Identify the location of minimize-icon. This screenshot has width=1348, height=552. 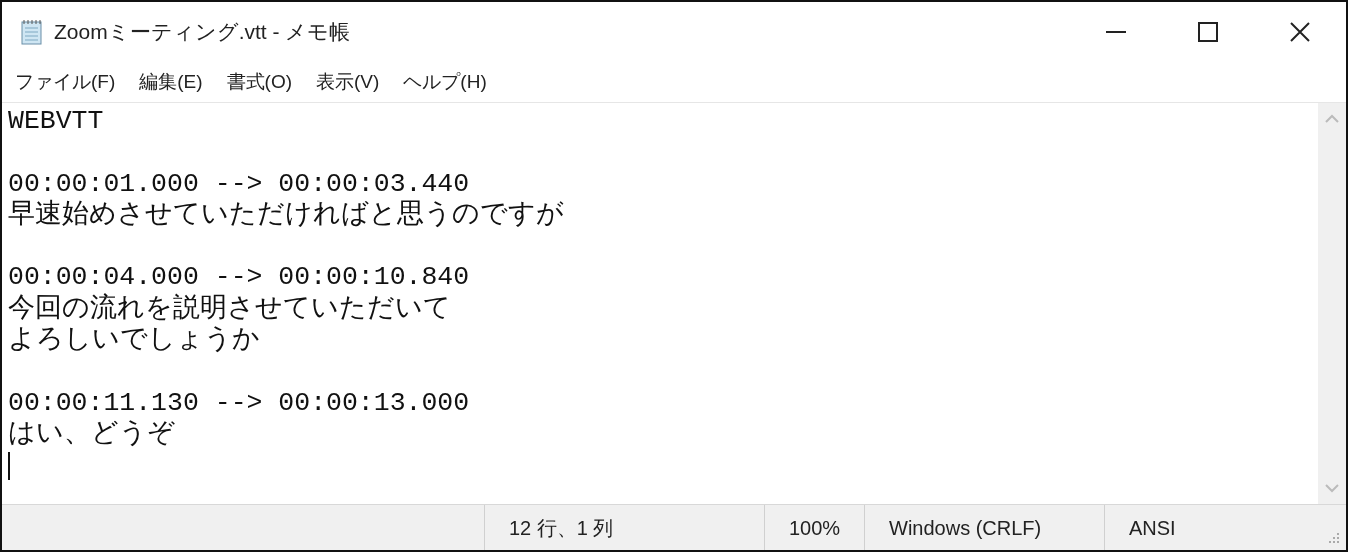
(1116, 32).